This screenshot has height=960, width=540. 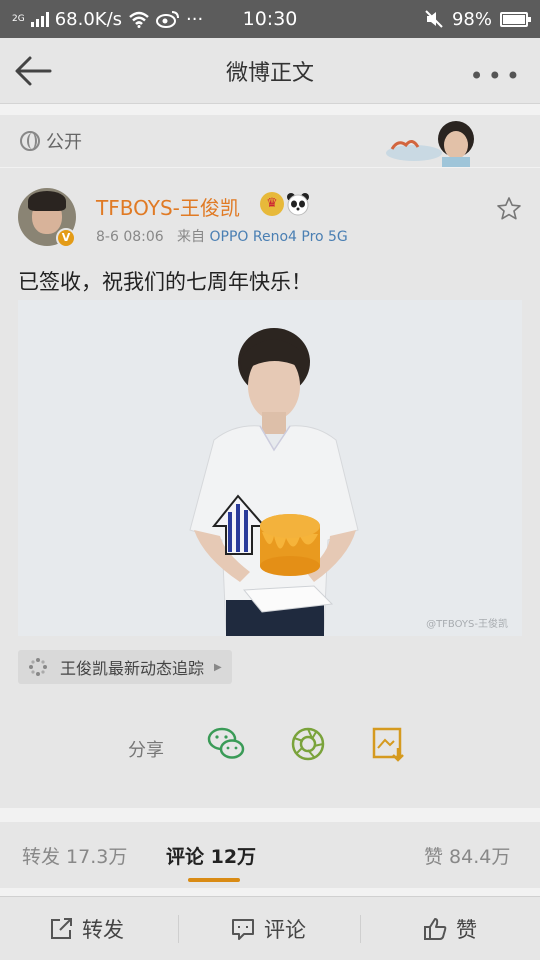 I want to click on mute-icon, so click(x=434, y=19).